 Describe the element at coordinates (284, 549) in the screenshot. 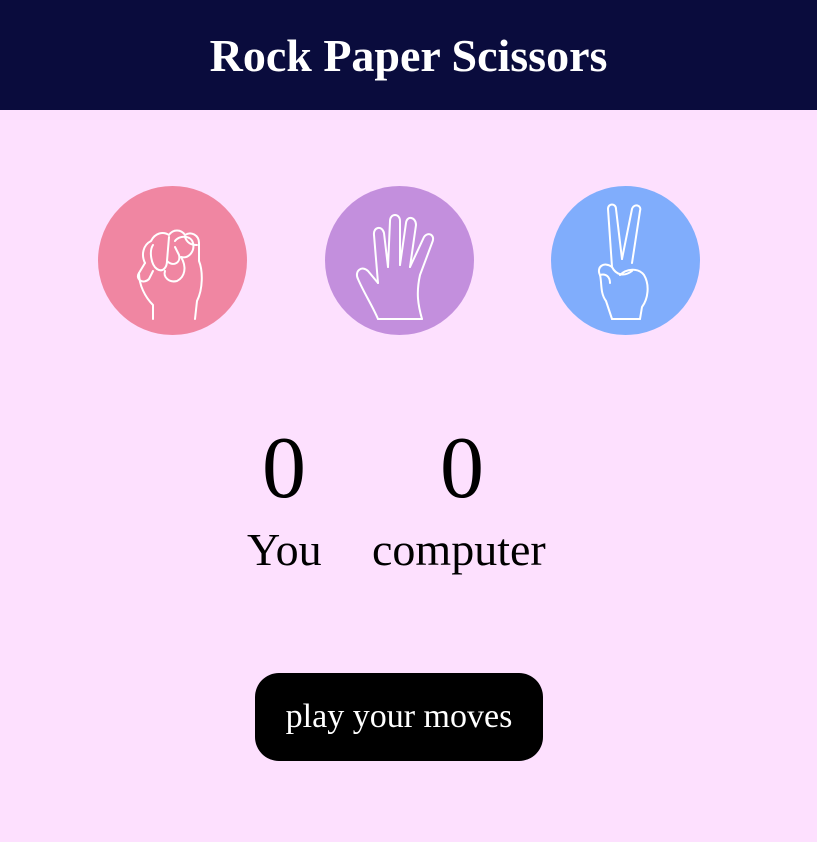

I see `user-label: You` at that location.